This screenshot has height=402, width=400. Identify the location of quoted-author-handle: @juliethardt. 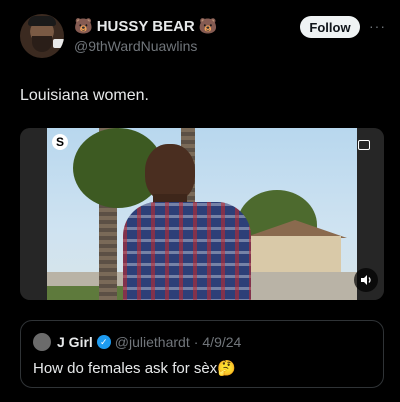
(152, 342).